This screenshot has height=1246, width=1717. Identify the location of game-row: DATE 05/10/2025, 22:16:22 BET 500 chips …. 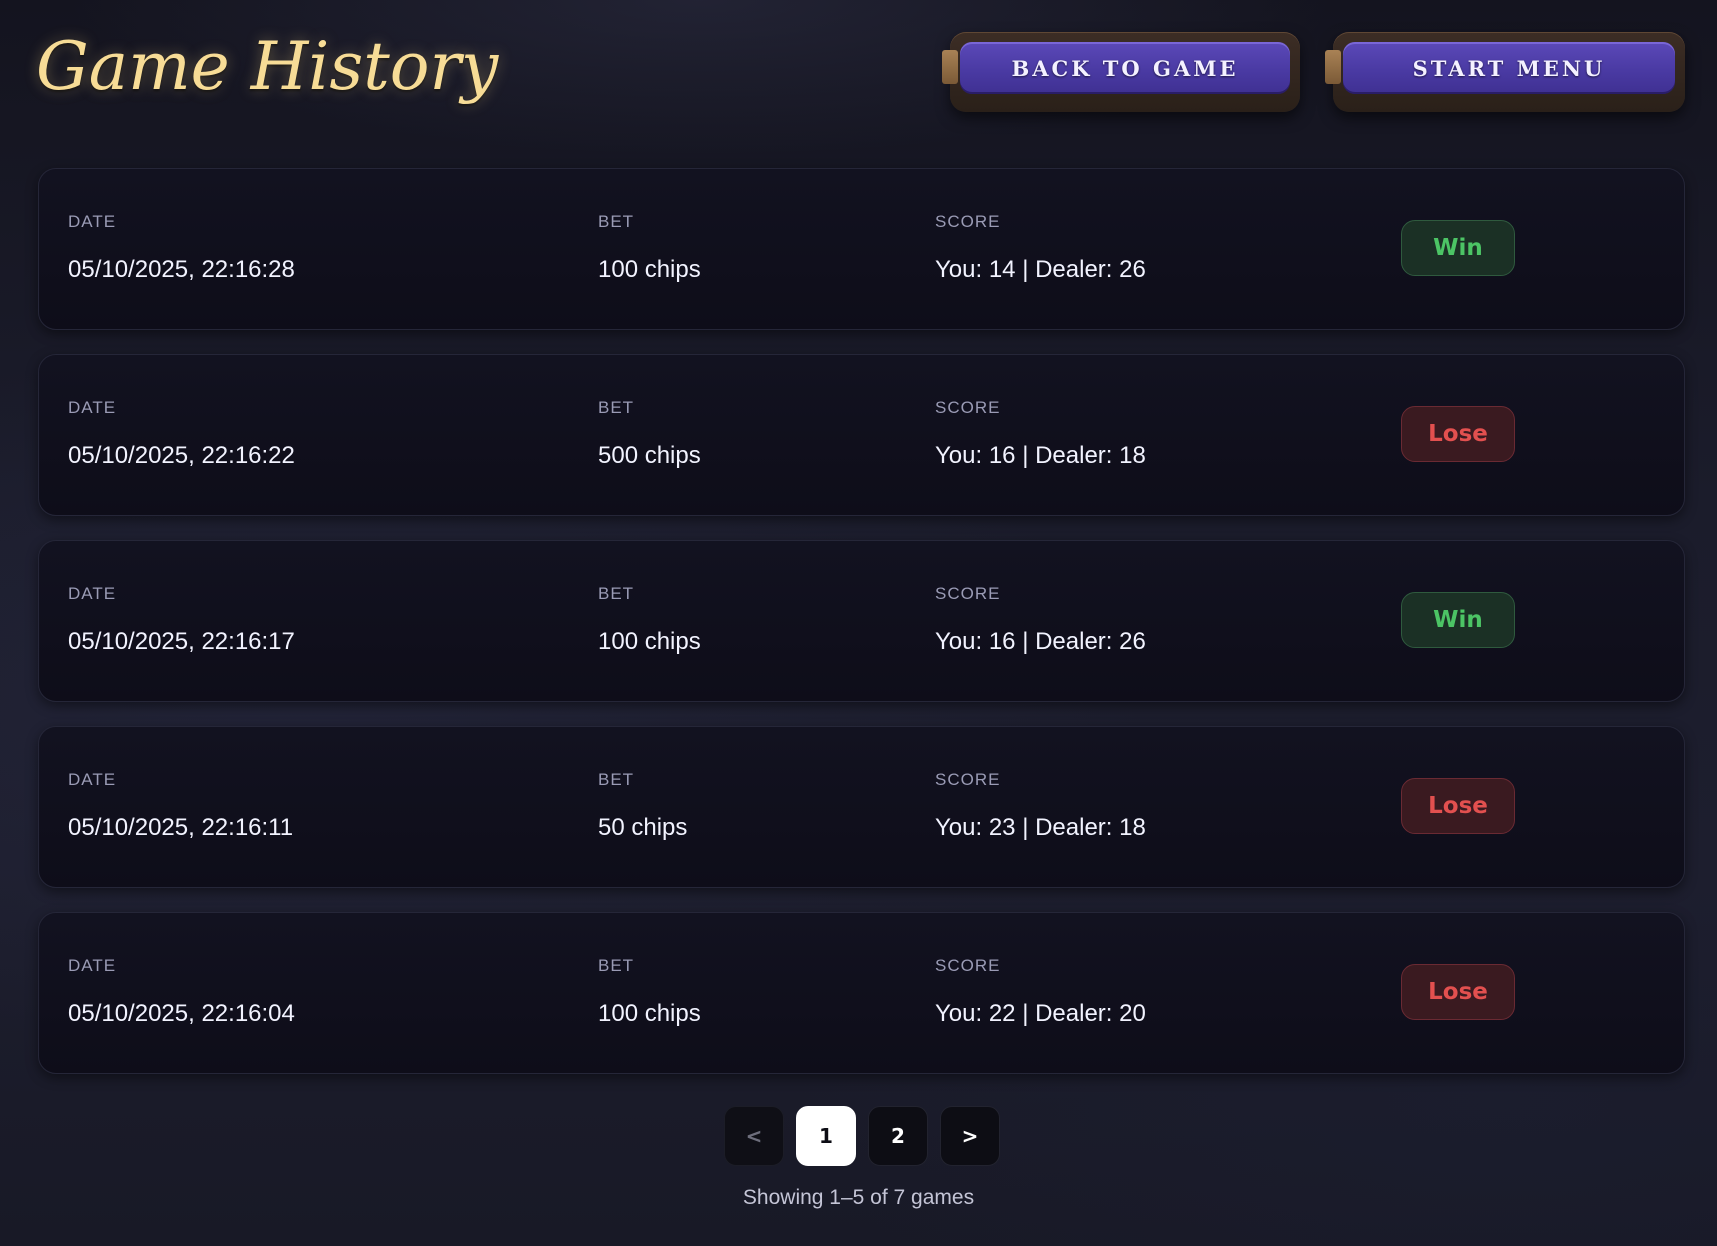
(861, 435).